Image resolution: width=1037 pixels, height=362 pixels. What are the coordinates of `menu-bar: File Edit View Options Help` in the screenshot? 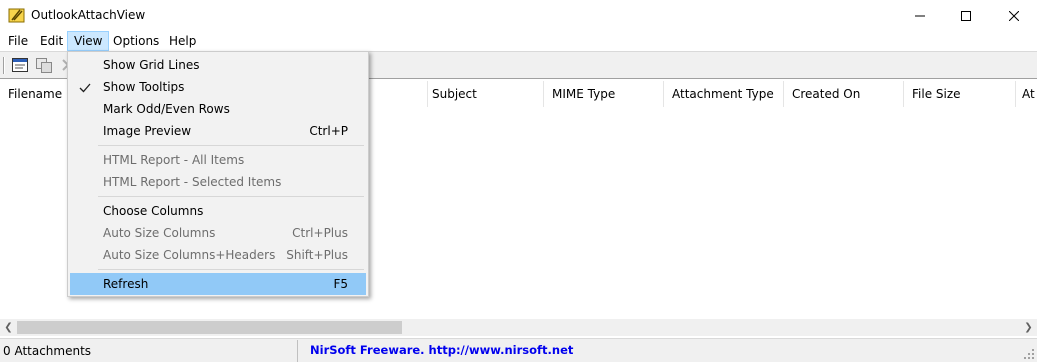 It's located at (518, 41).